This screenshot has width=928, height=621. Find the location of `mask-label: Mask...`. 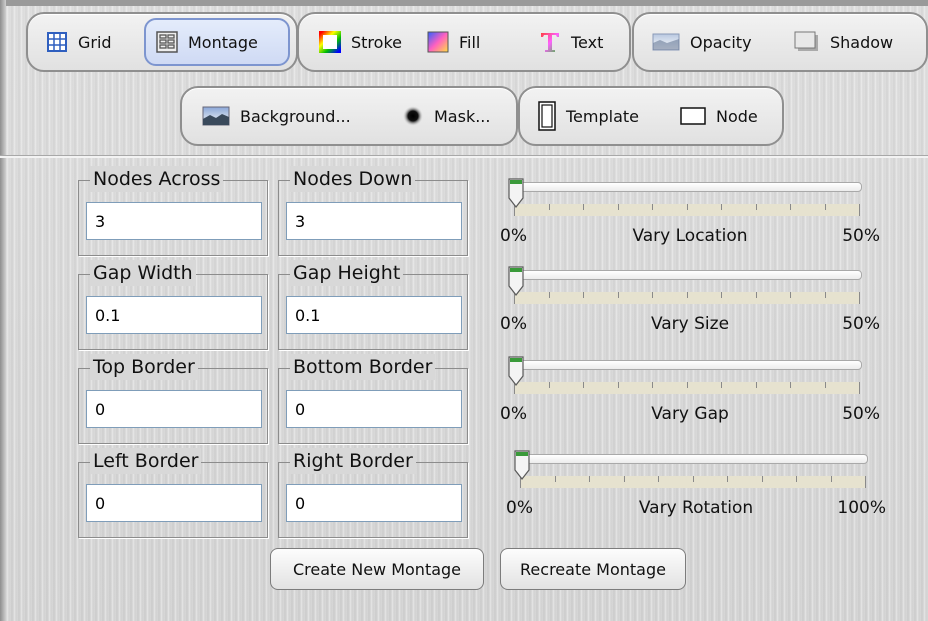

mask-label: Mask... is located at coordinates (462, 116).